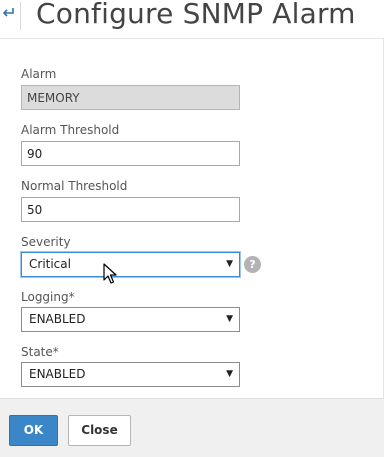 This screenshot has width=384, height=457. What do you see at coordinates (39, 74) in the screenshot?
I see `alarm-label: Alarm` at bounding box center [39, 74].